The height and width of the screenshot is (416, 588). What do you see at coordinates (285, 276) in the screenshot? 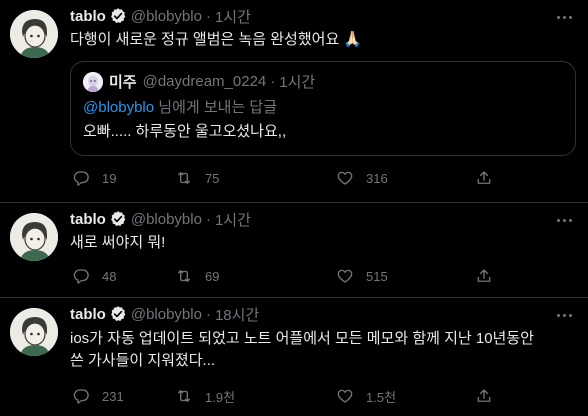
I see `action-bar: 48 69 515` at bounding box center [285, 276].